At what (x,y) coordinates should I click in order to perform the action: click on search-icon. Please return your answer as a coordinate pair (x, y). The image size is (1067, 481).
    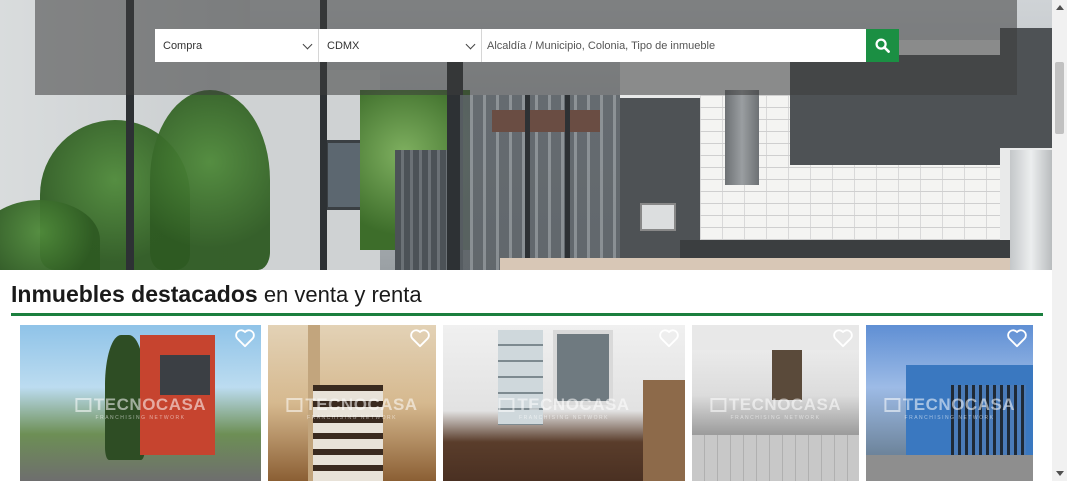
    Looking at the image, I should click on (882, 45).